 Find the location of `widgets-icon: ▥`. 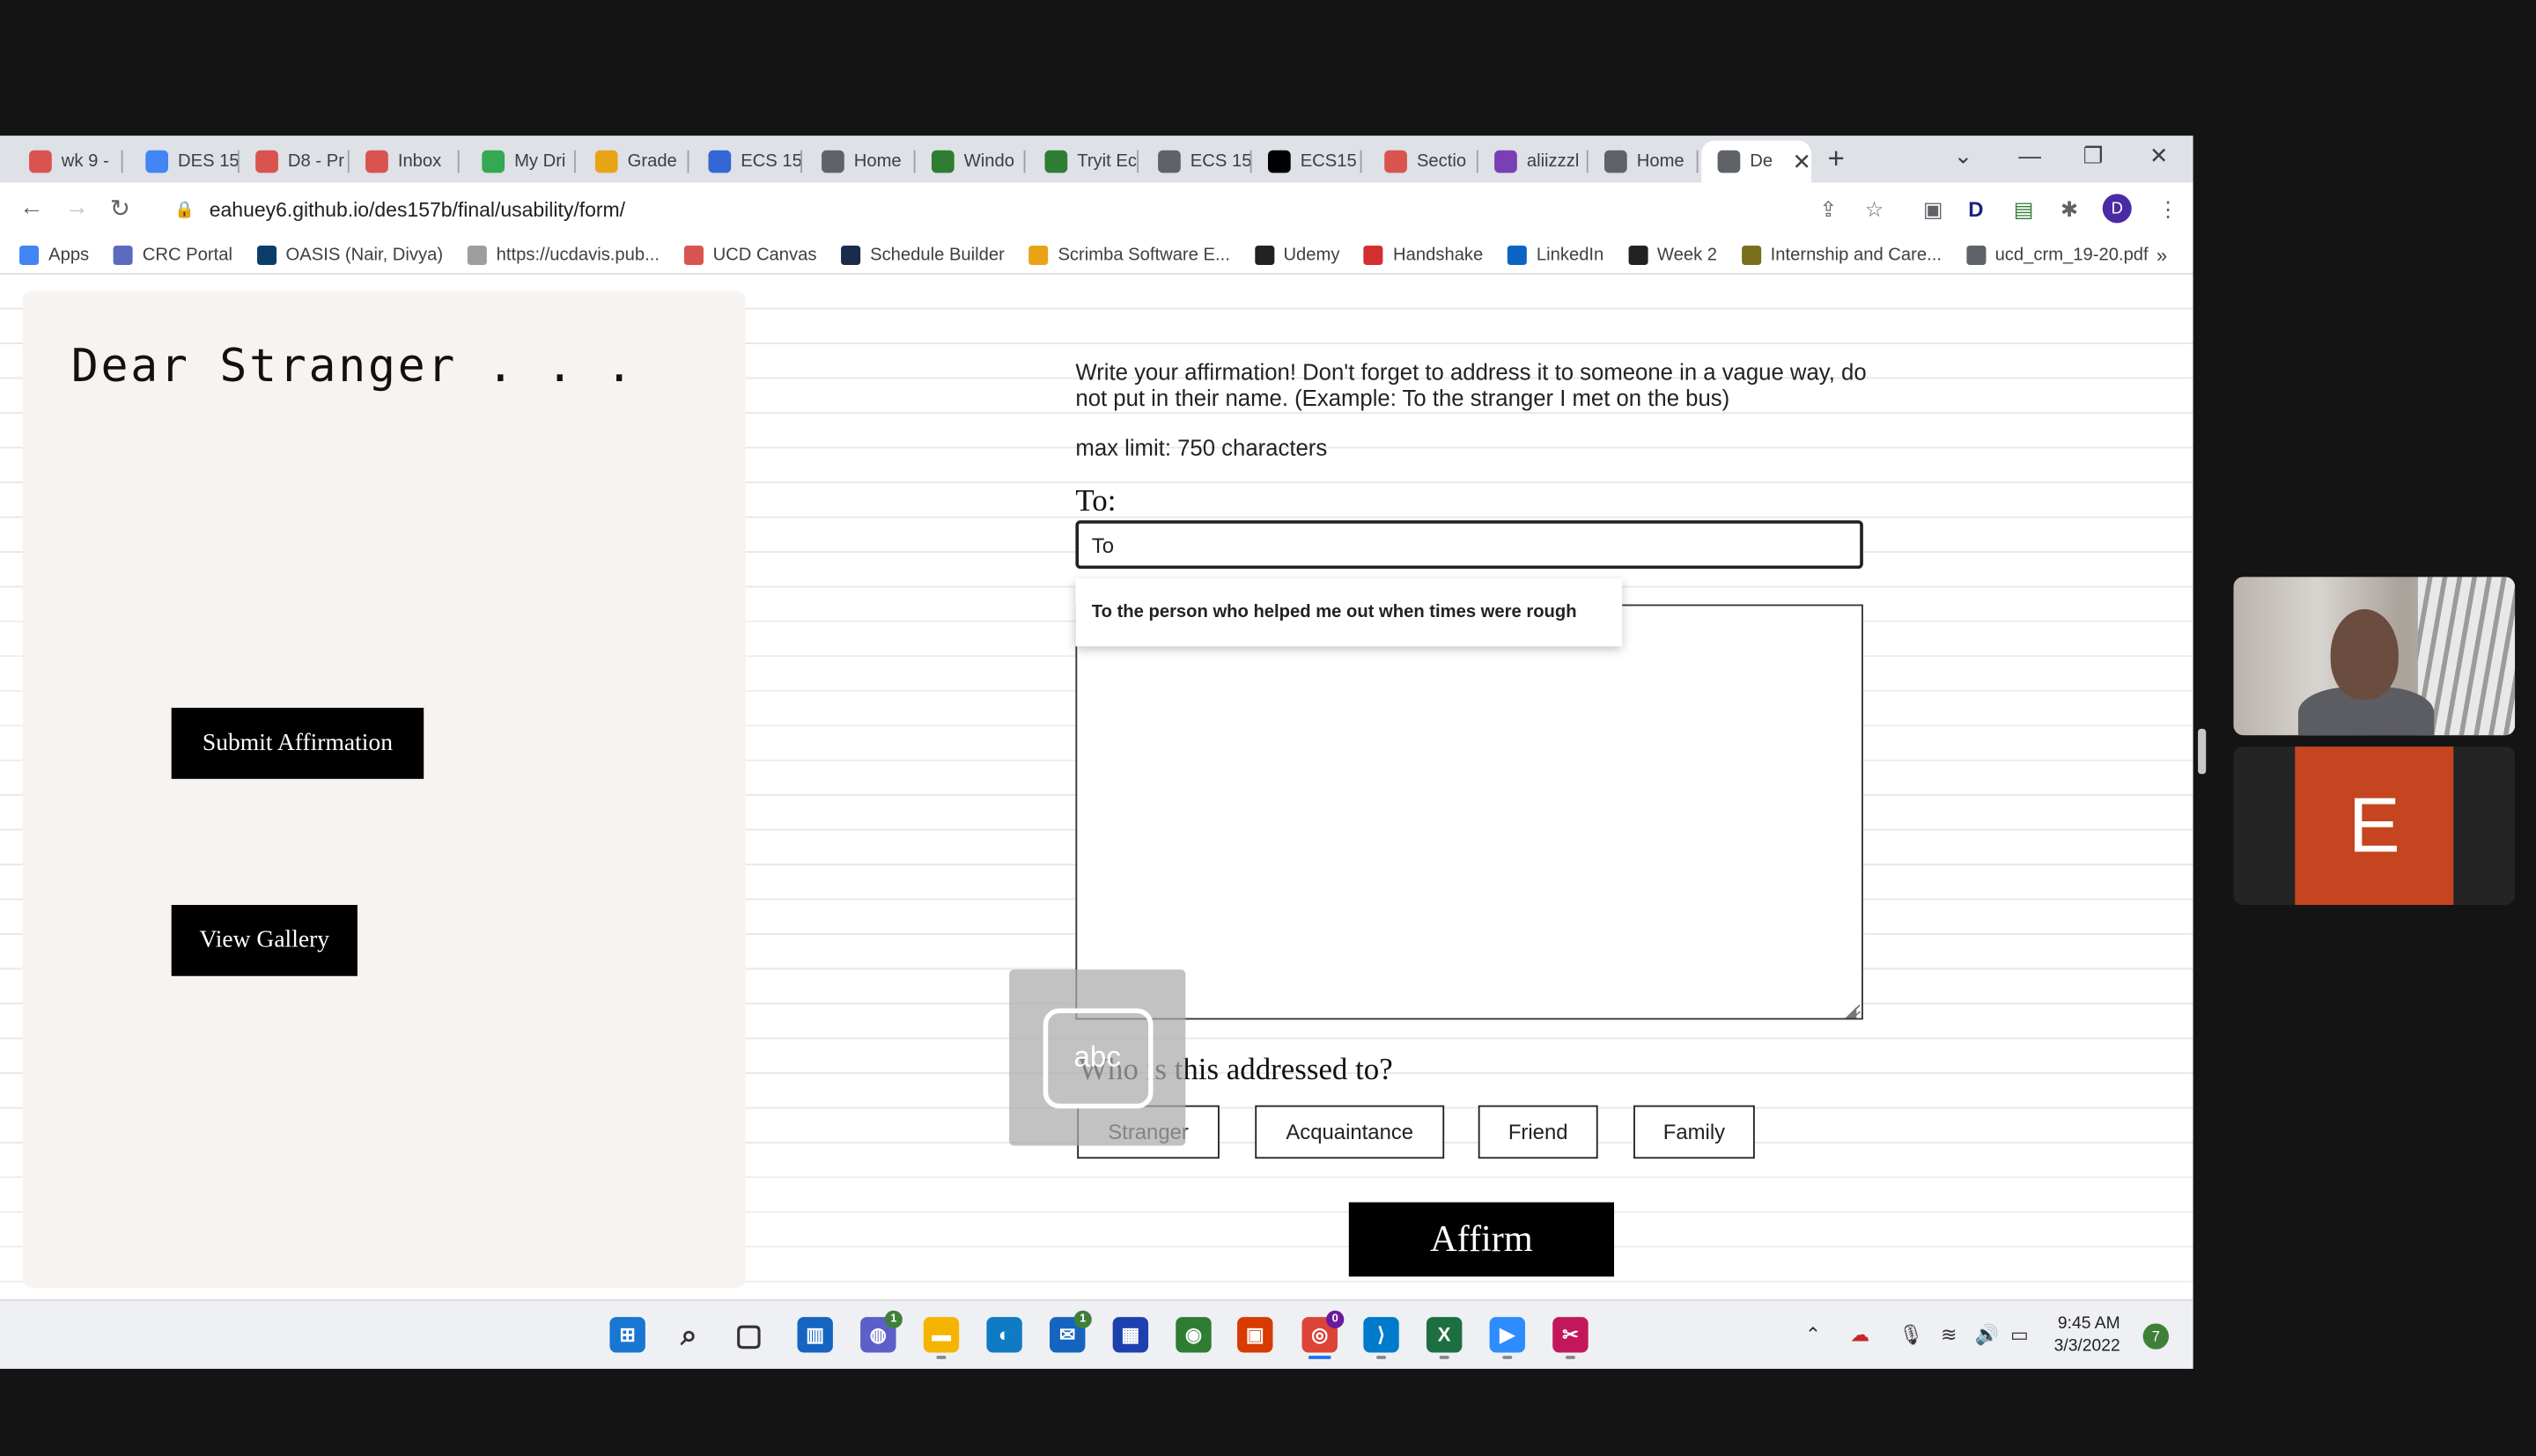

widgets-icon: ▥ is located at coordinates (815, 1335).